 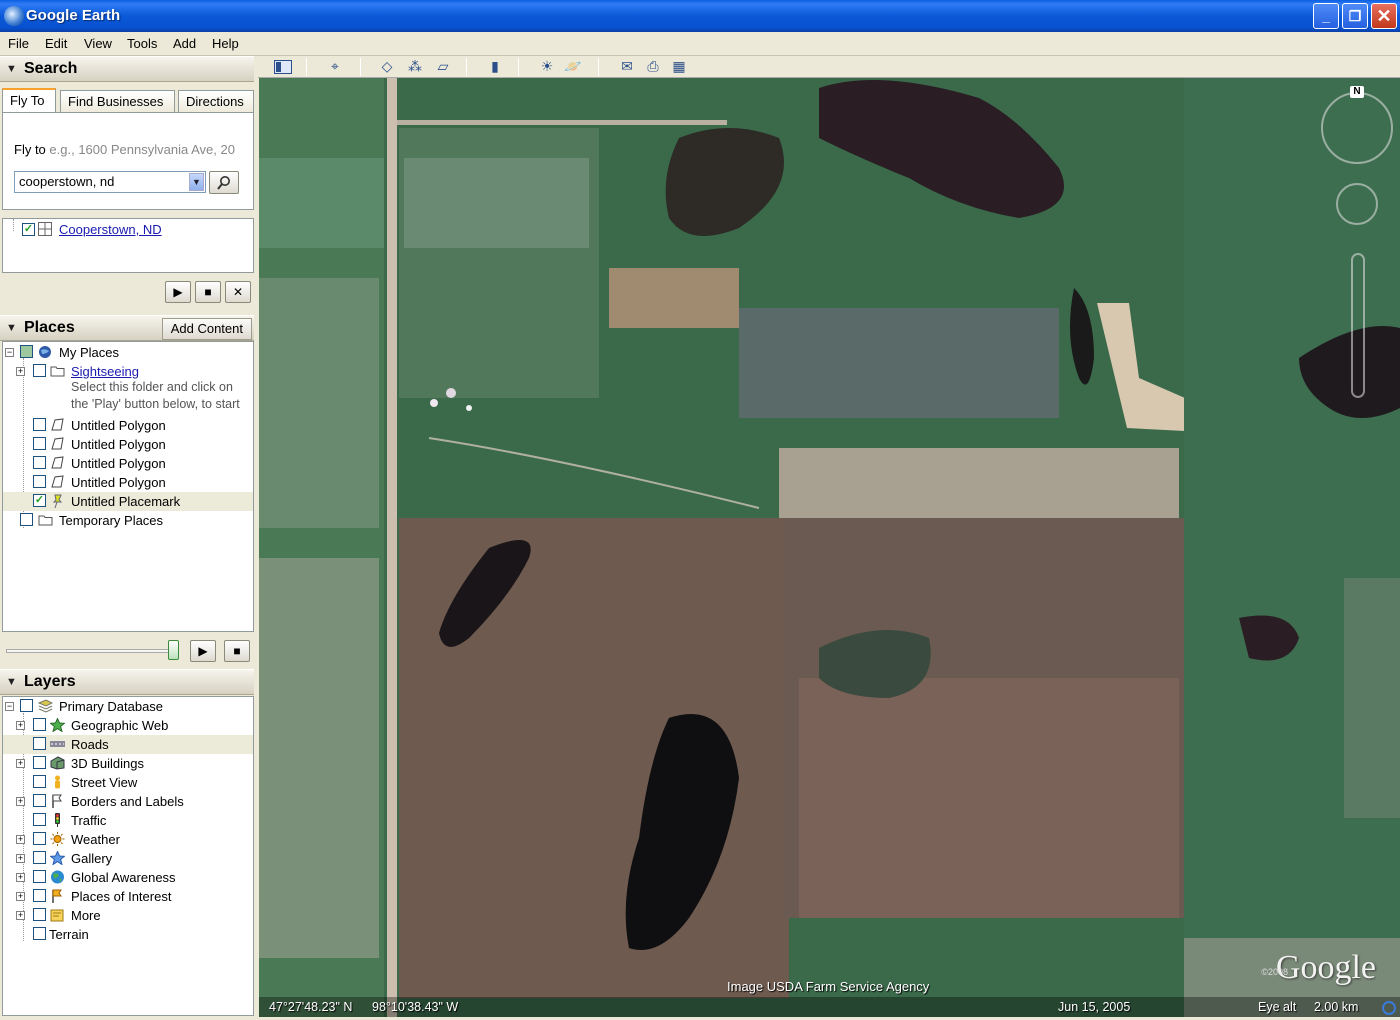 I want to click on layer-street-view: Street View, so click(x=128, y=782).